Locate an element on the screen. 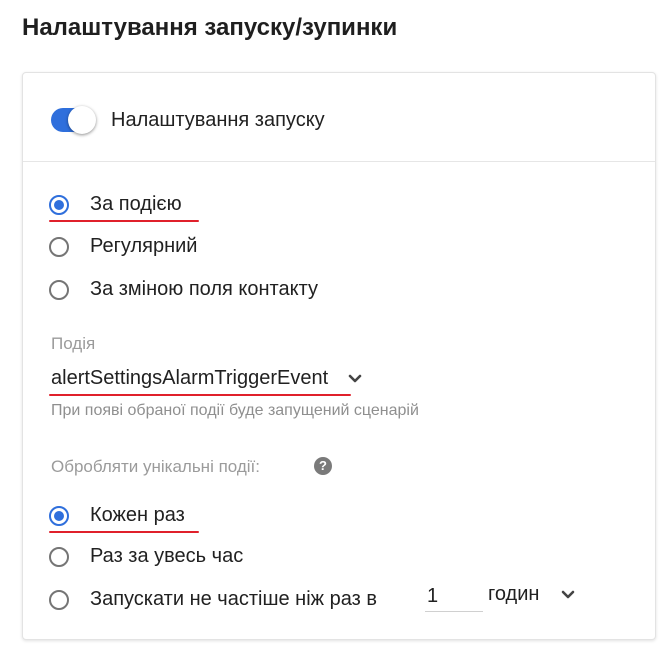 Image resolution: width=668 pixels, height=653 pixels. interval-unit-value: годин is located at coordinates (514, 594).